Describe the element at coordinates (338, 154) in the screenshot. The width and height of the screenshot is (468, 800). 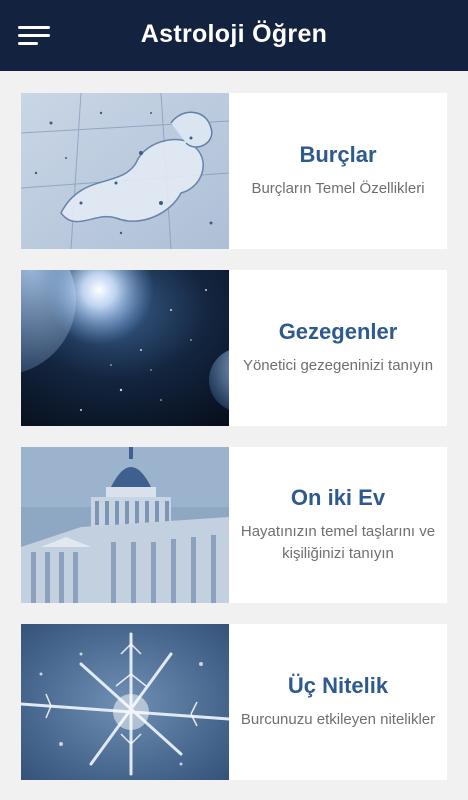
I see `card-title: Burçlar` at that location.